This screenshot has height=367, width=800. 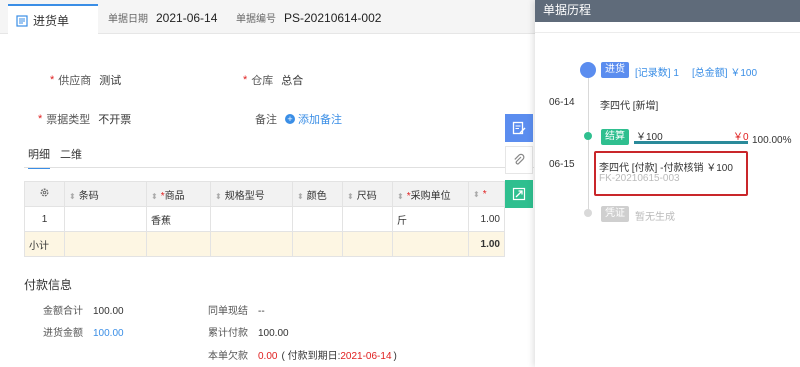 What do you see at coordinates (110, 81) in the screenshot?
I see `supplier-value: 测试` at bounding box center [110, 81].